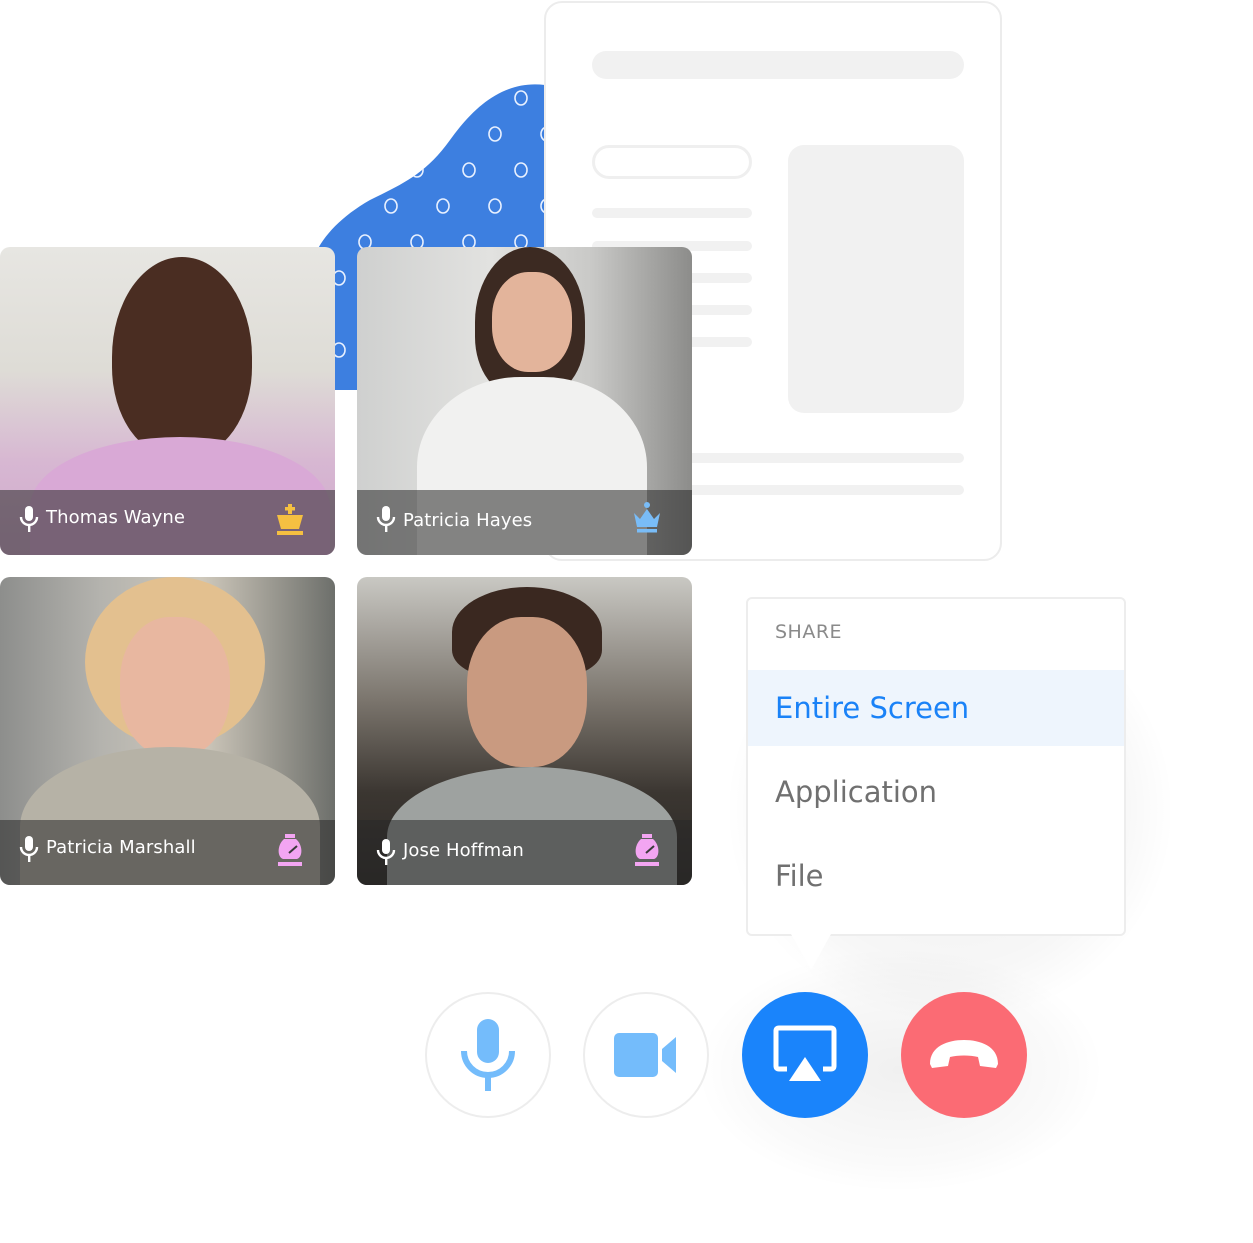 The width and height of the screenshot is (1253, 1243). What do you see at coordinates (290, 519) in the screenshot?
I see `king-icon` at bounding box center [290, 519].